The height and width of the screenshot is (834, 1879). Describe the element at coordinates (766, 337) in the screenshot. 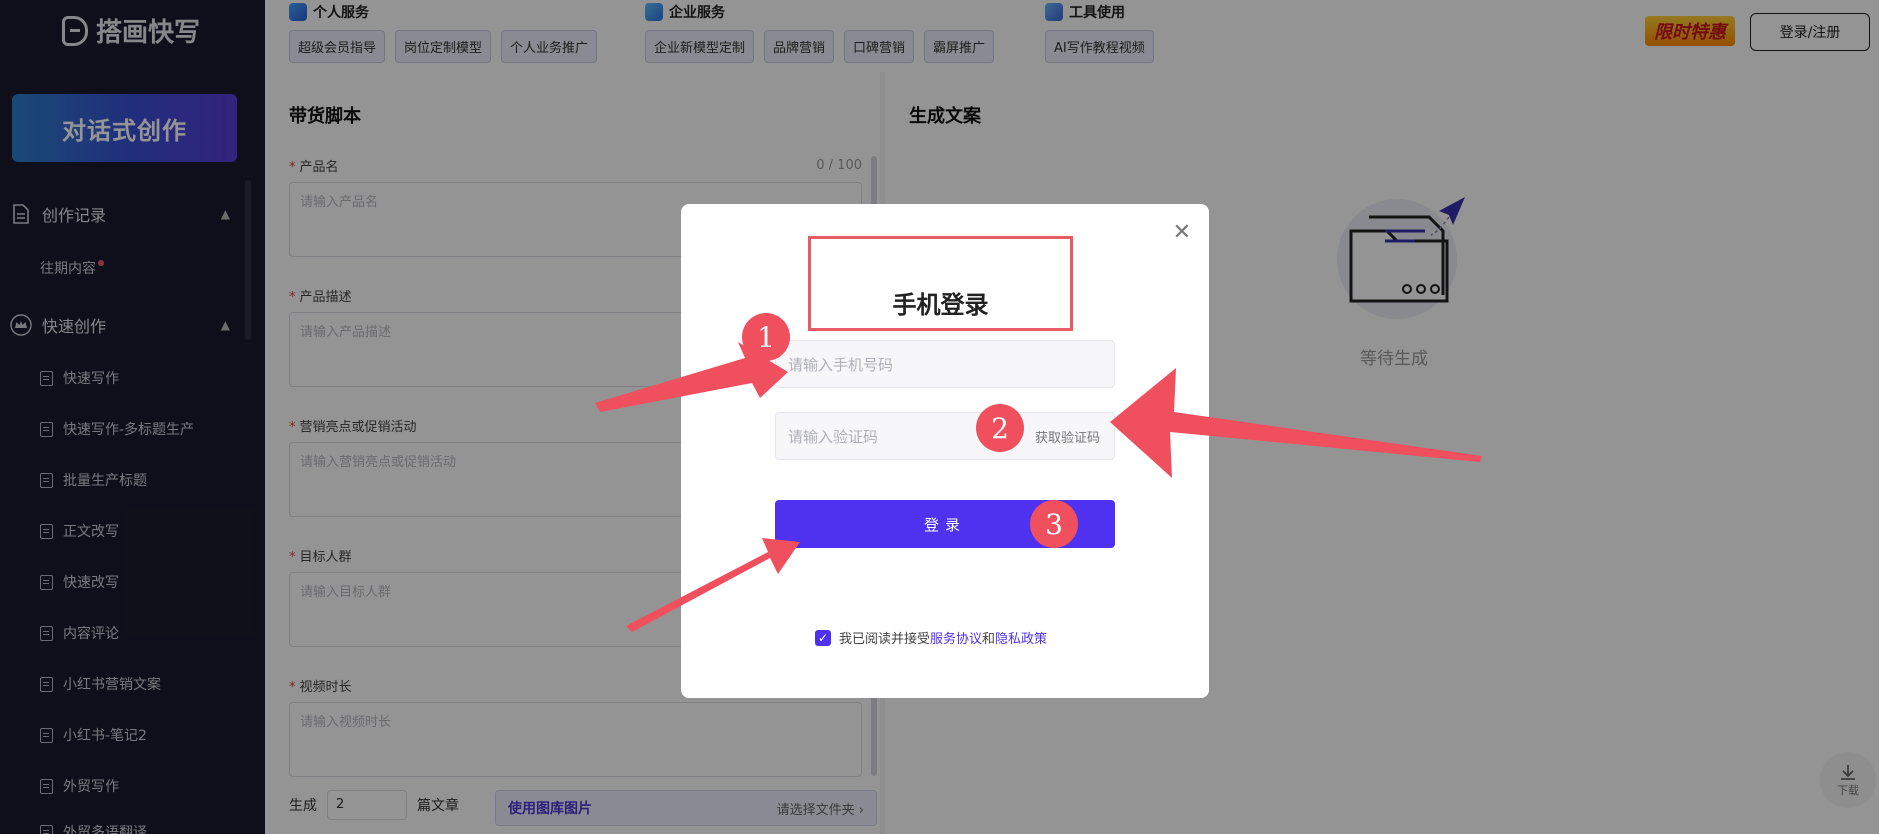

I see `annotation-badge-1: 1` at that location.